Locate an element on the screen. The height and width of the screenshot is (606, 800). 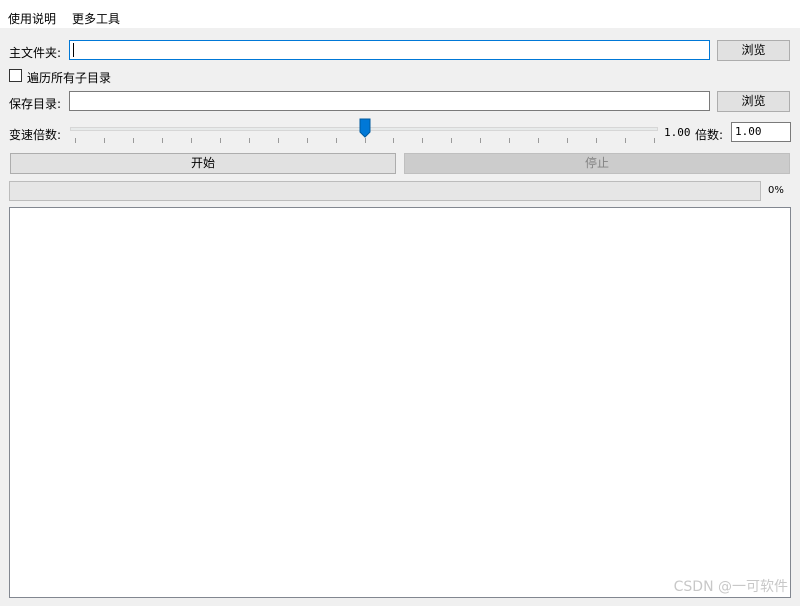
watermark: CSDN @一可软件 is located at coordinates (730, 587).